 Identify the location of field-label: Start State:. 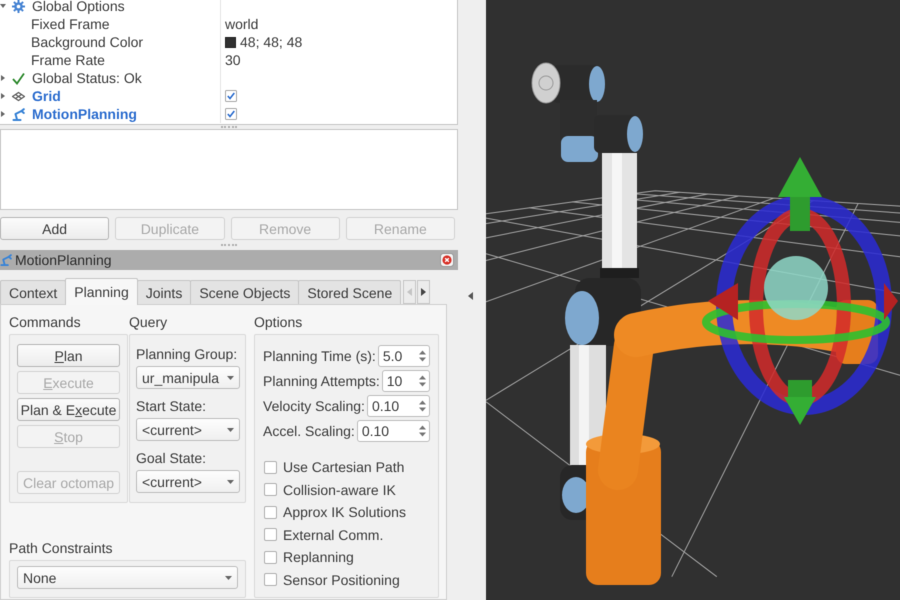
(172, 406).